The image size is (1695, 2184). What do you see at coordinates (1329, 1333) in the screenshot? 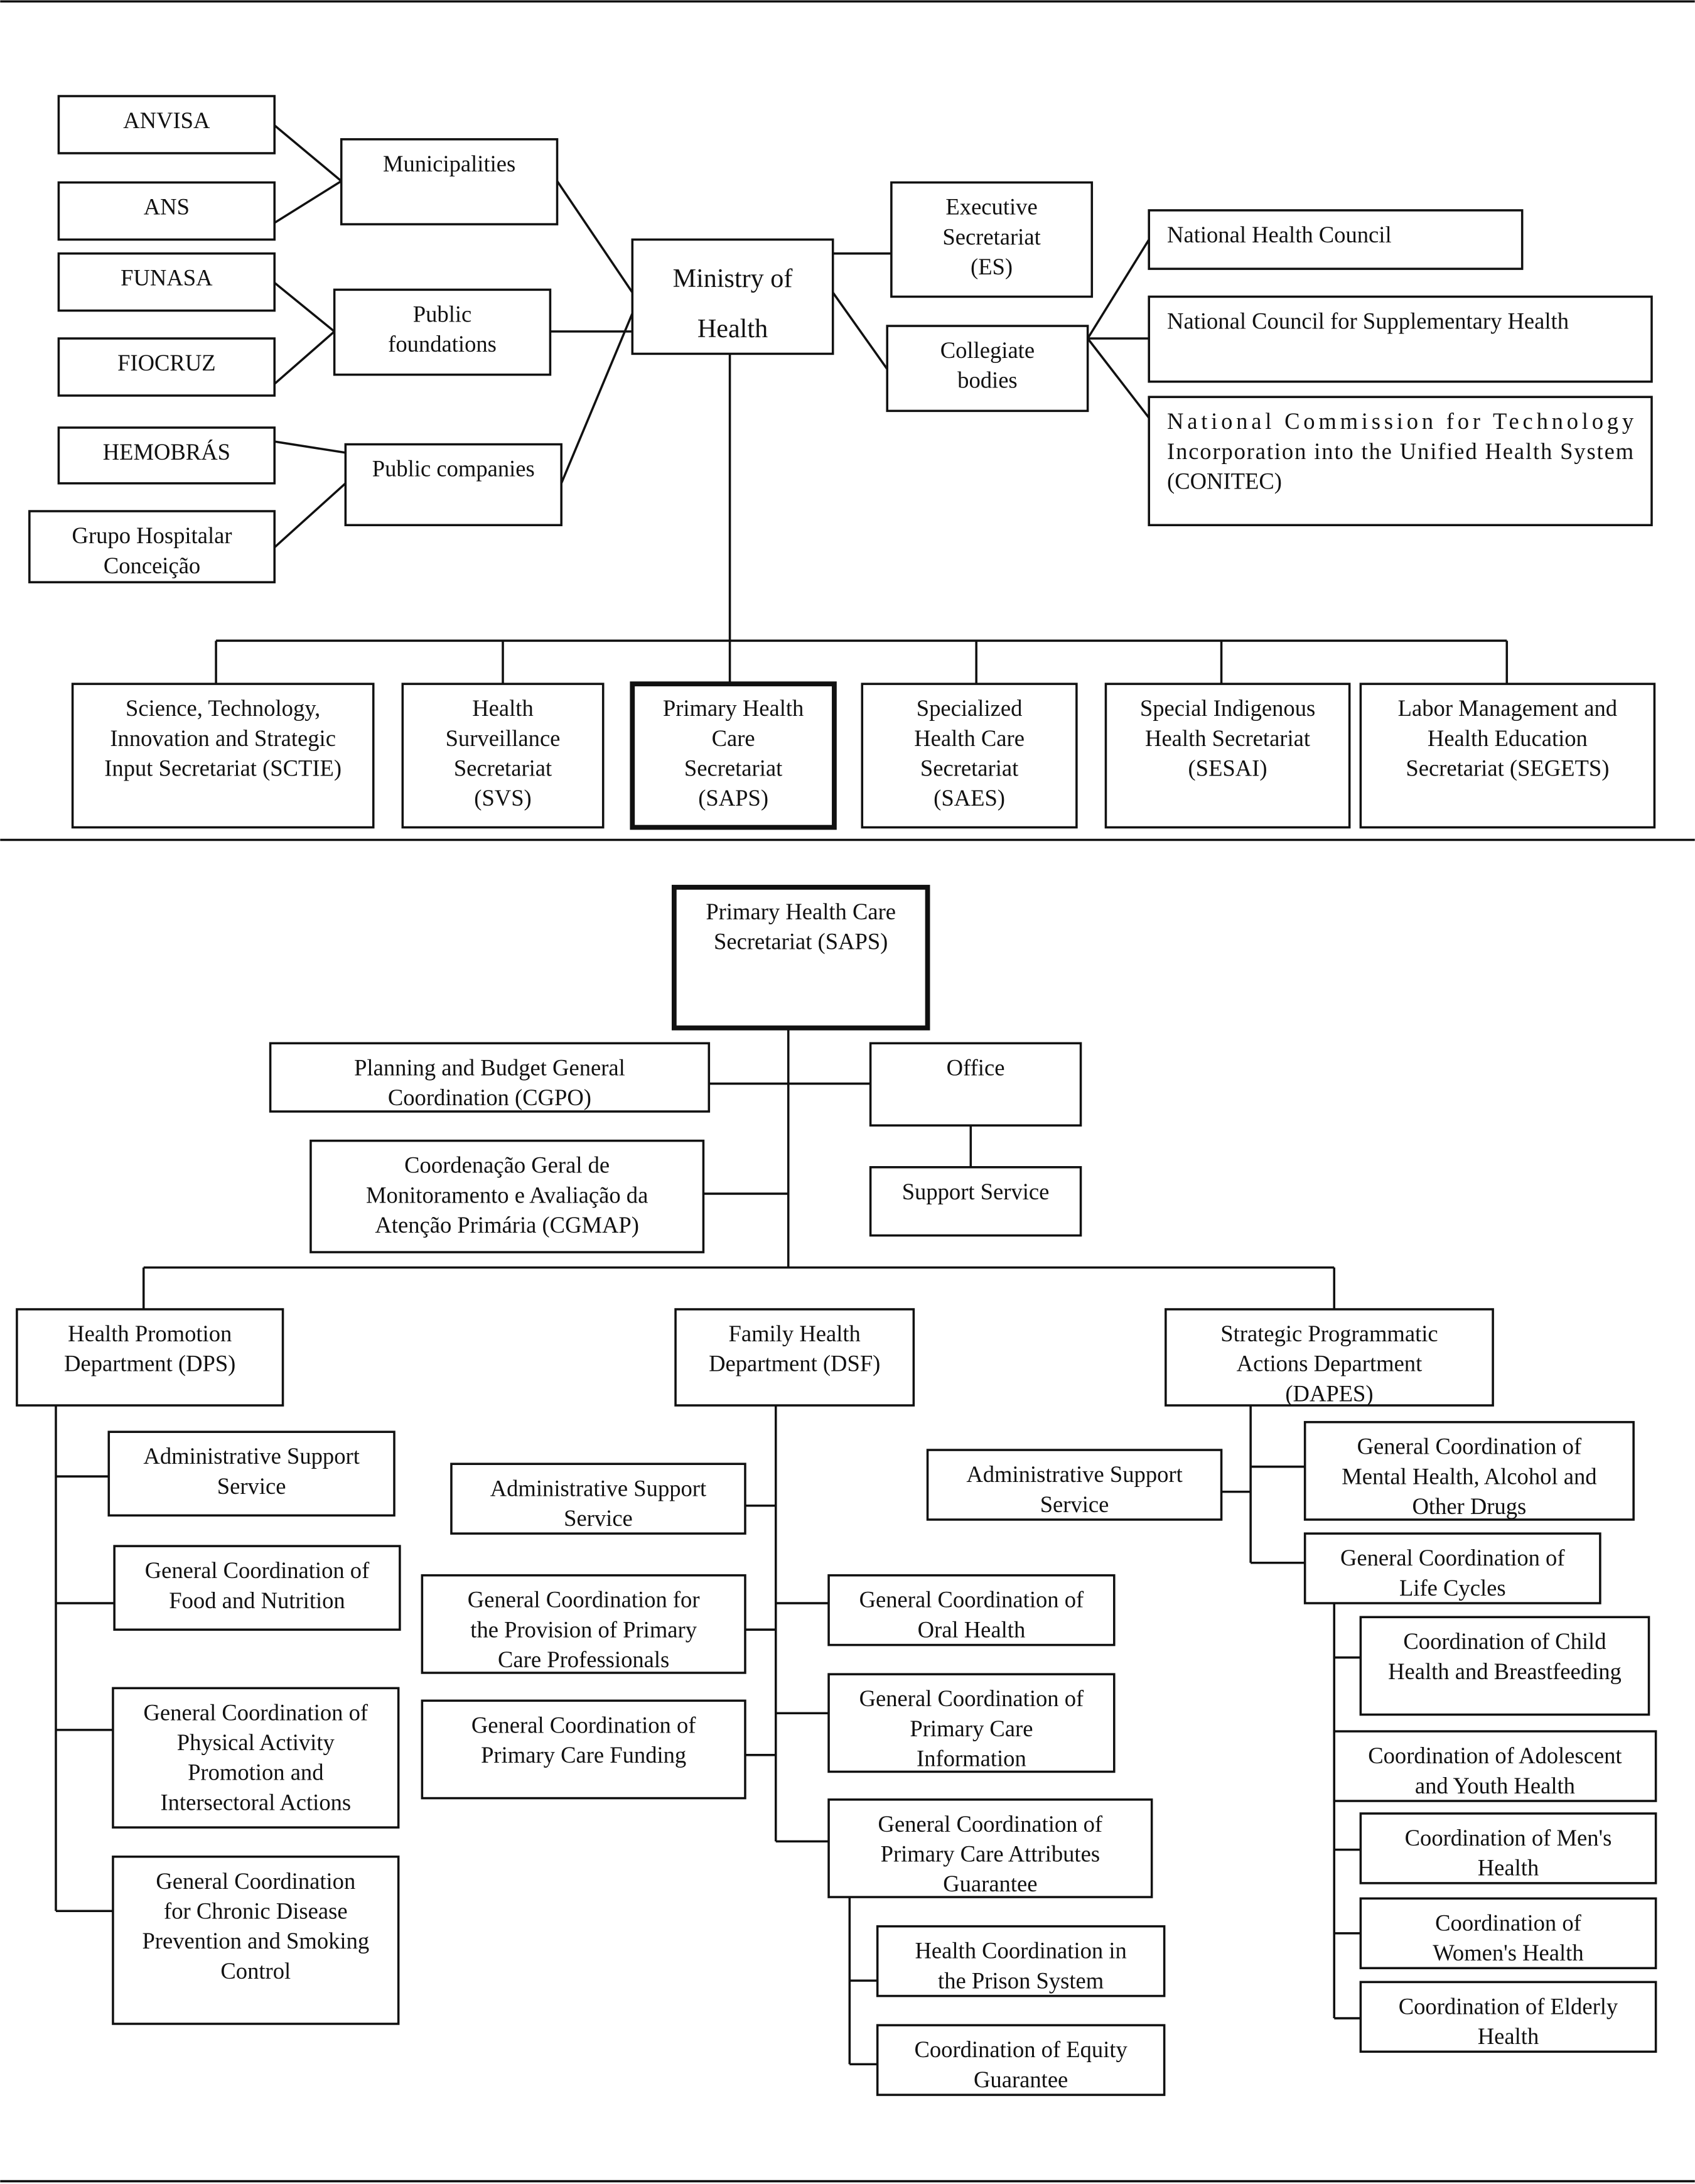
I see `box-label-line: Strategic Programmatic` at bounding box center [1329, 1333].